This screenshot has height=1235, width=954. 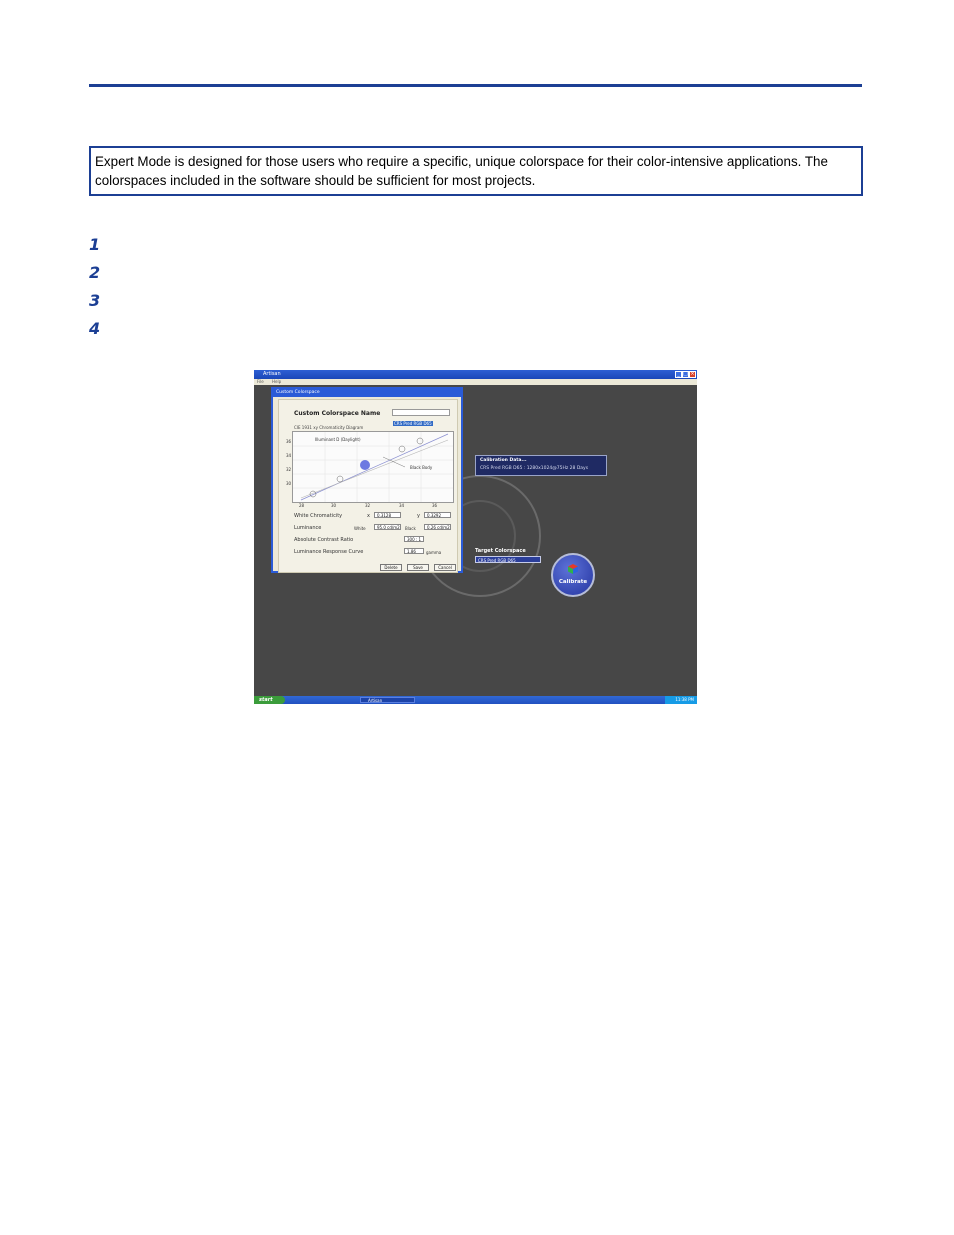 I want to click on x-tick-label: 28, so click(x=302, y=505).